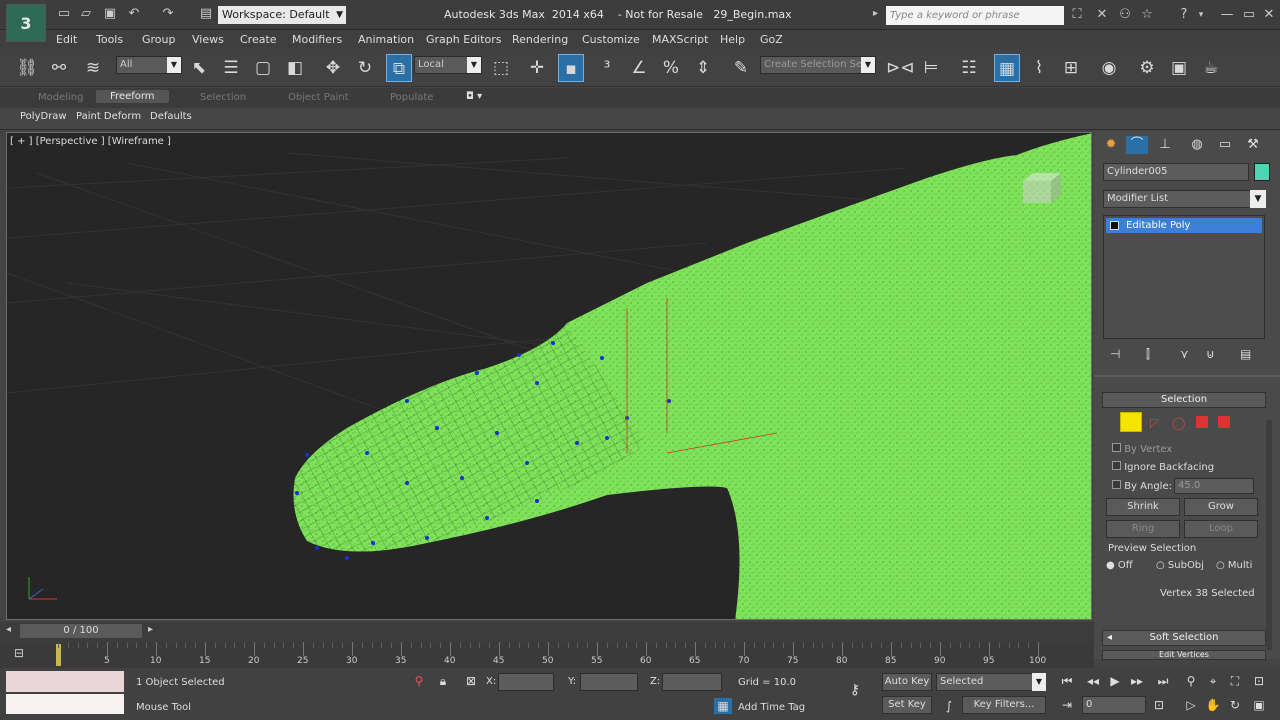 The height and width of the screenshot is (720, 1280). What do you see at coordinates (1039, 68) in the screenshot?
I see `curve-editor-icon: ⌇` at bounding box center [1039, 68].